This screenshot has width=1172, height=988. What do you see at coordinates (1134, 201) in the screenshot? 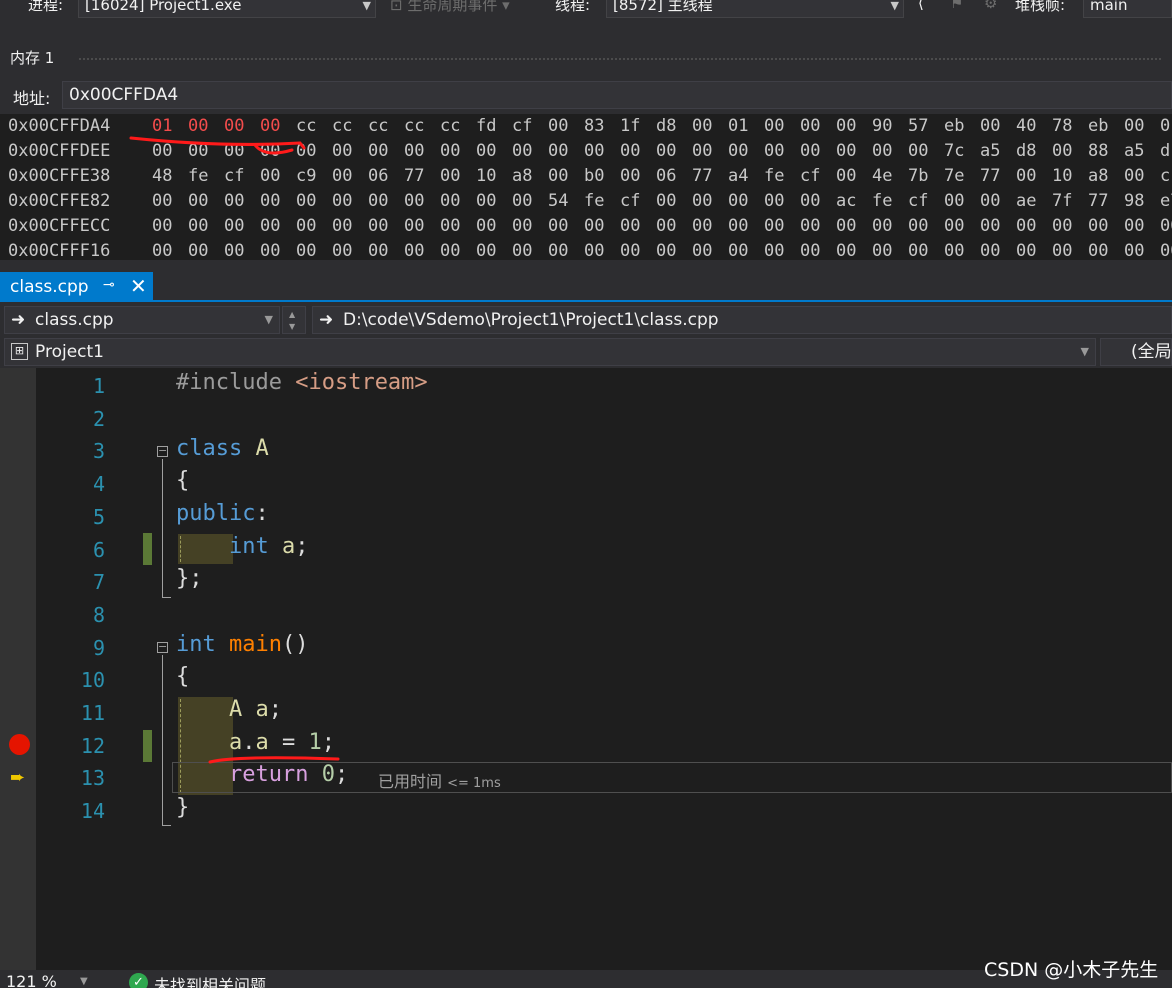
I see `memory-byte: 98` at bounding box center [1134, 201].